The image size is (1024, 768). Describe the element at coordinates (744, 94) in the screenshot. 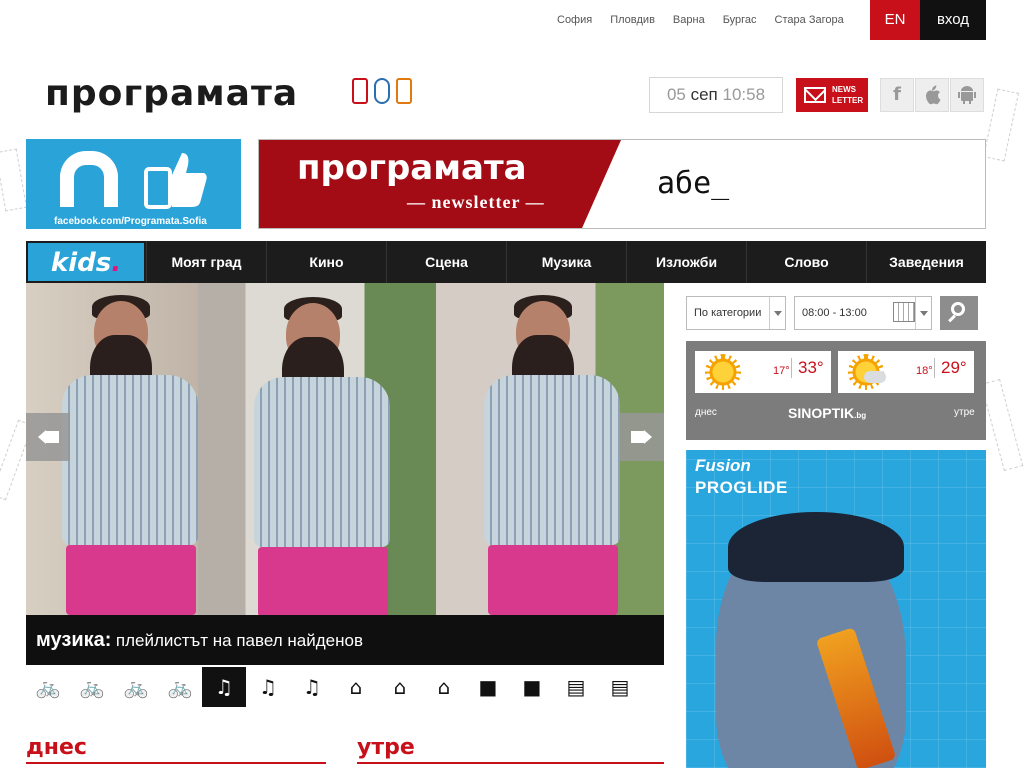

I see `current-time: 10:58` at that location.